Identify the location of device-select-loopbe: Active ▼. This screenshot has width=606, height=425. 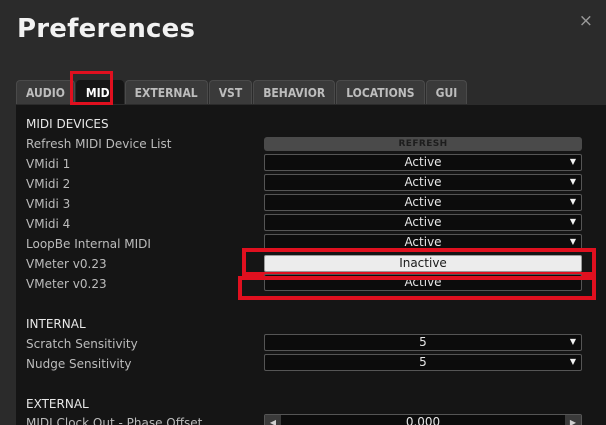
(423, 242).